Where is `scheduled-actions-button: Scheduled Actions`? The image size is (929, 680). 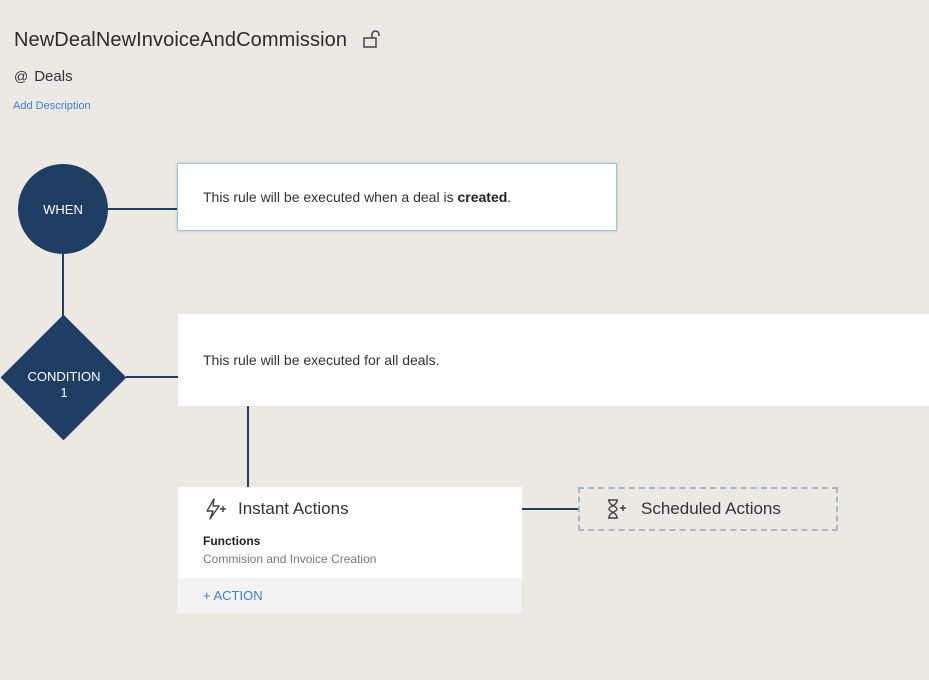
scheduled-actions-button: Scheduled Actions is located at coordinates (708, 509).